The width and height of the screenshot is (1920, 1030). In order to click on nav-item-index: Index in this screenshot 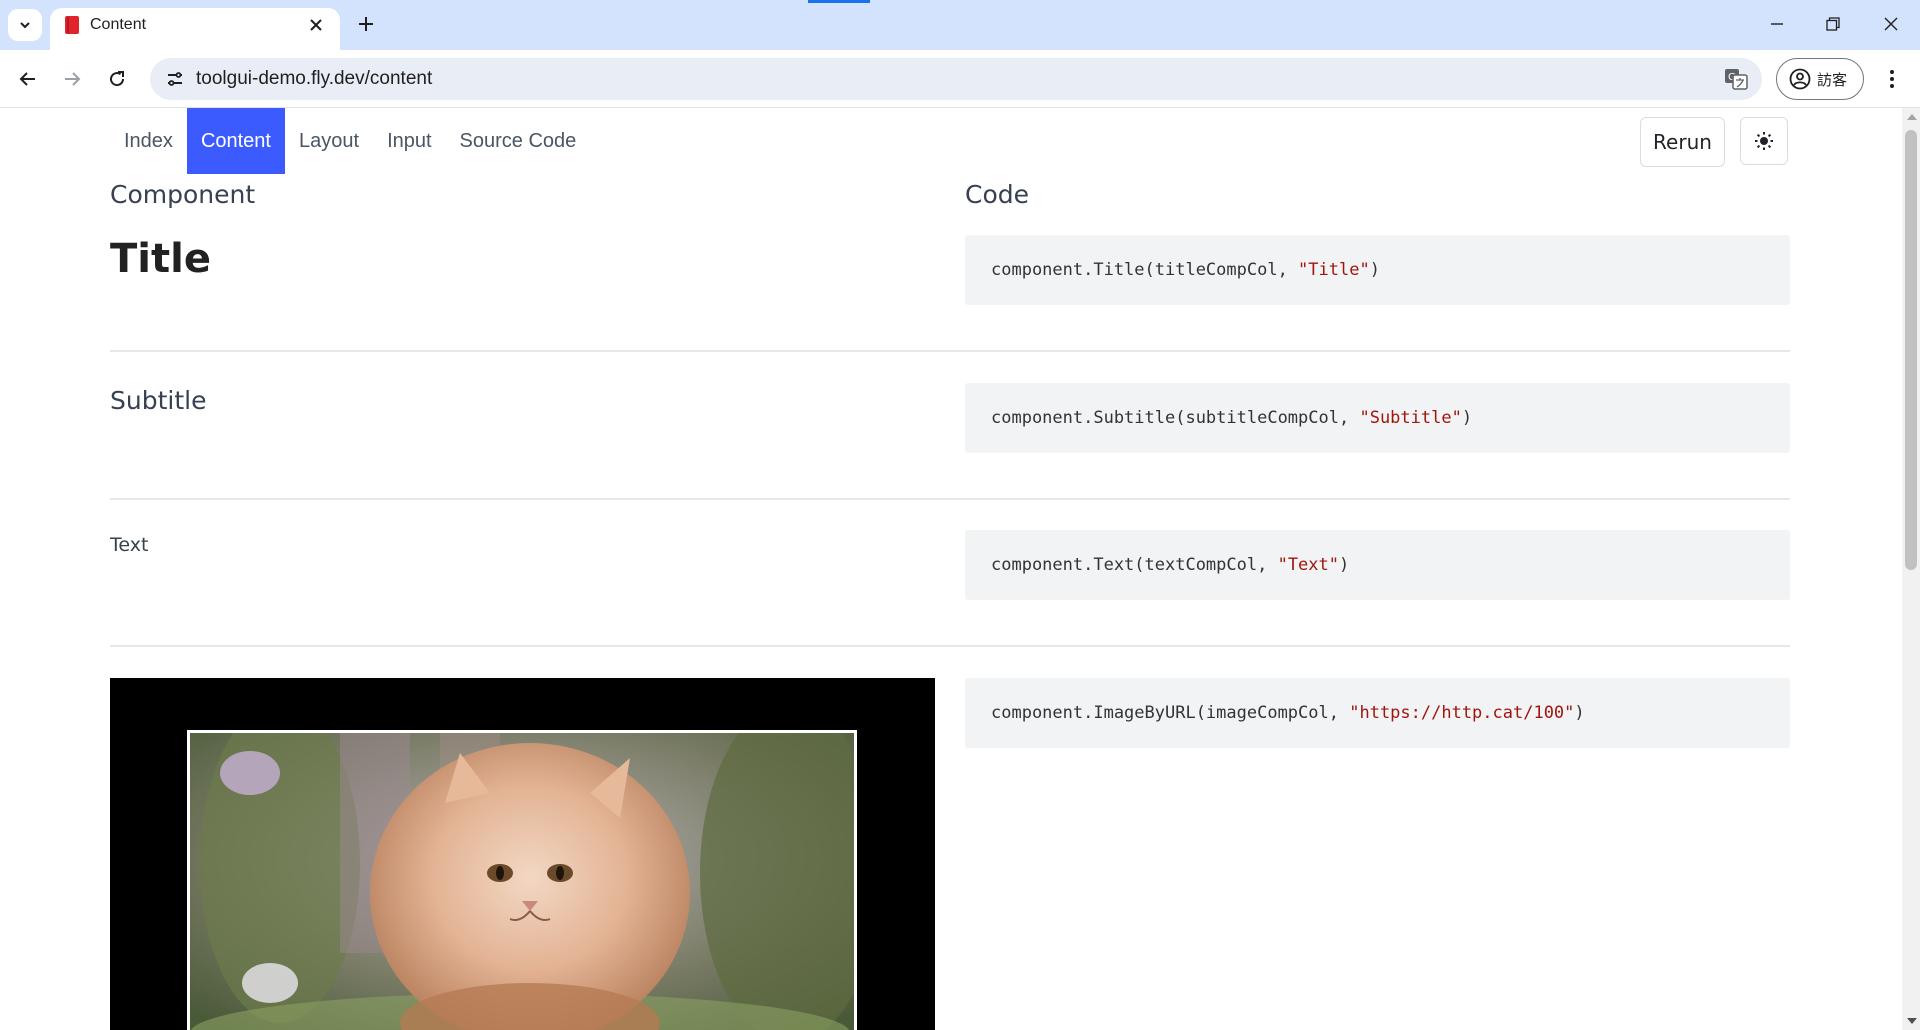, I will do `click(148, 141)`.